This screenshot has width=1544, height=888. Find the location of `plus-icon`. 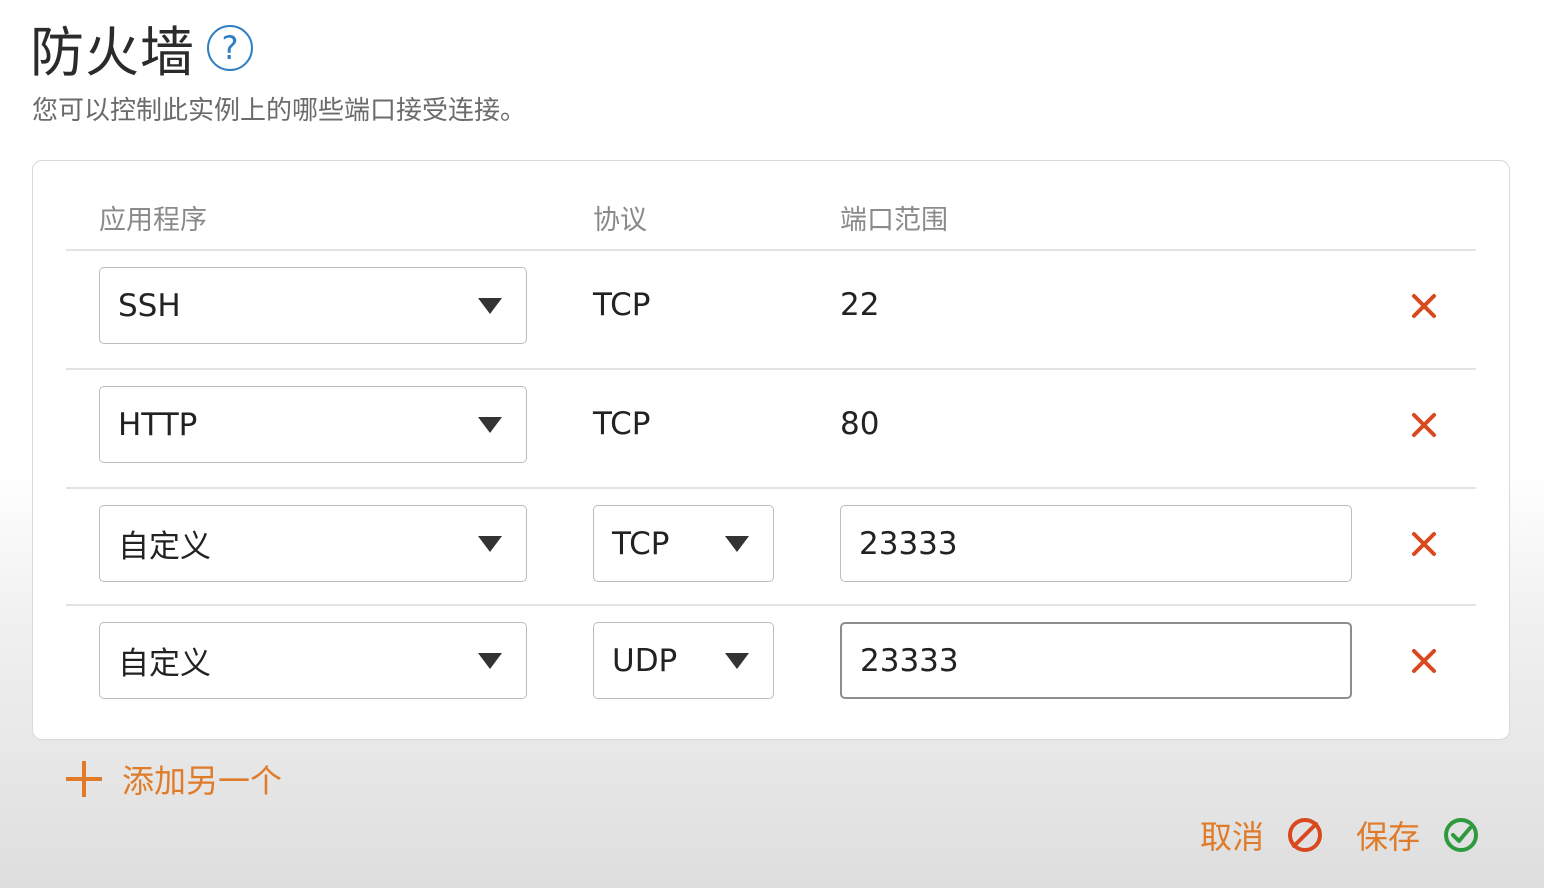

plus-icon is located at coordinates (84, 779).